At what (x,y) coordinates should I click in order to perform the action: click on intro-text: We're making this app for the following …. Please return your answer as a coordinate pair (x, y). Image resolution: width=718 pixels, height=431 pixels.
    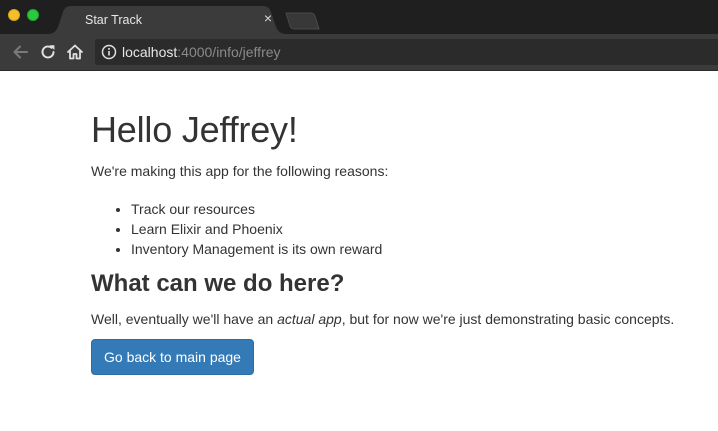
    Looking at the image, I should click on (240, 171).